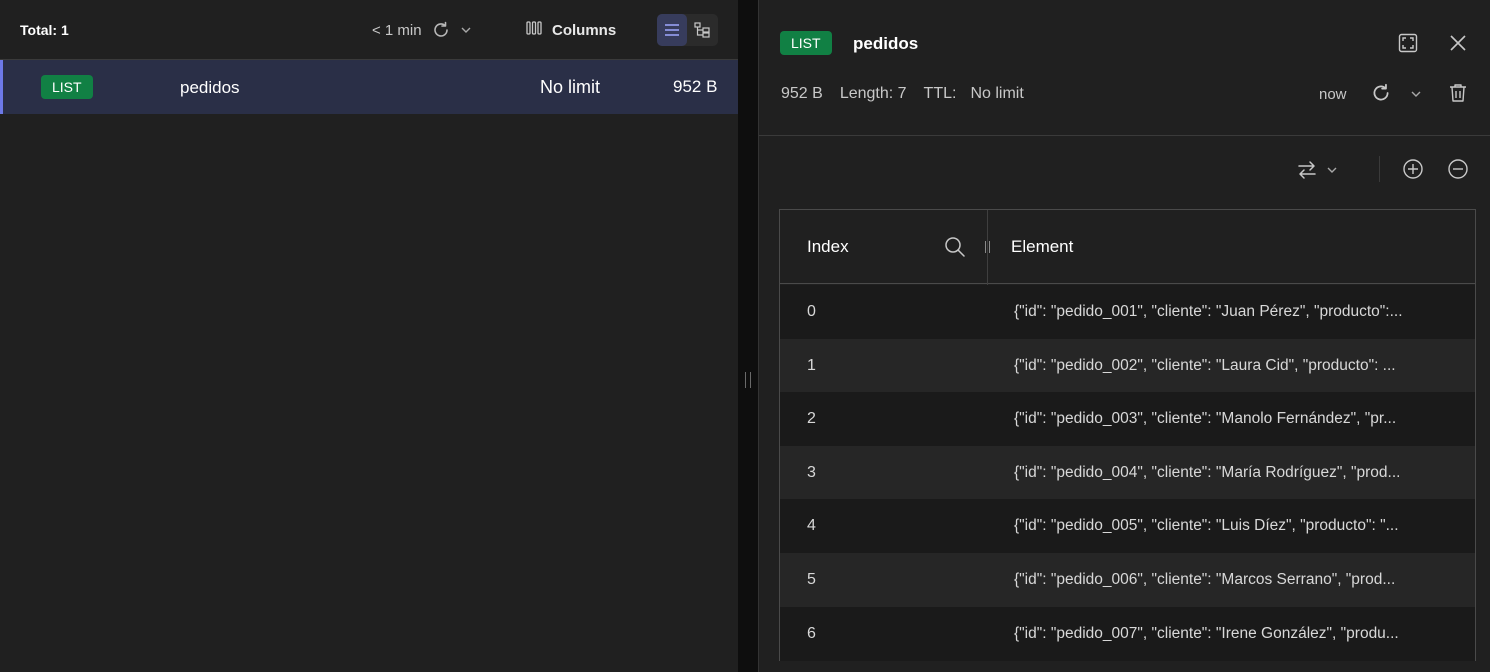  I want to click on key-row: LIST pedidos No limit 952 B, so click(369, 87).